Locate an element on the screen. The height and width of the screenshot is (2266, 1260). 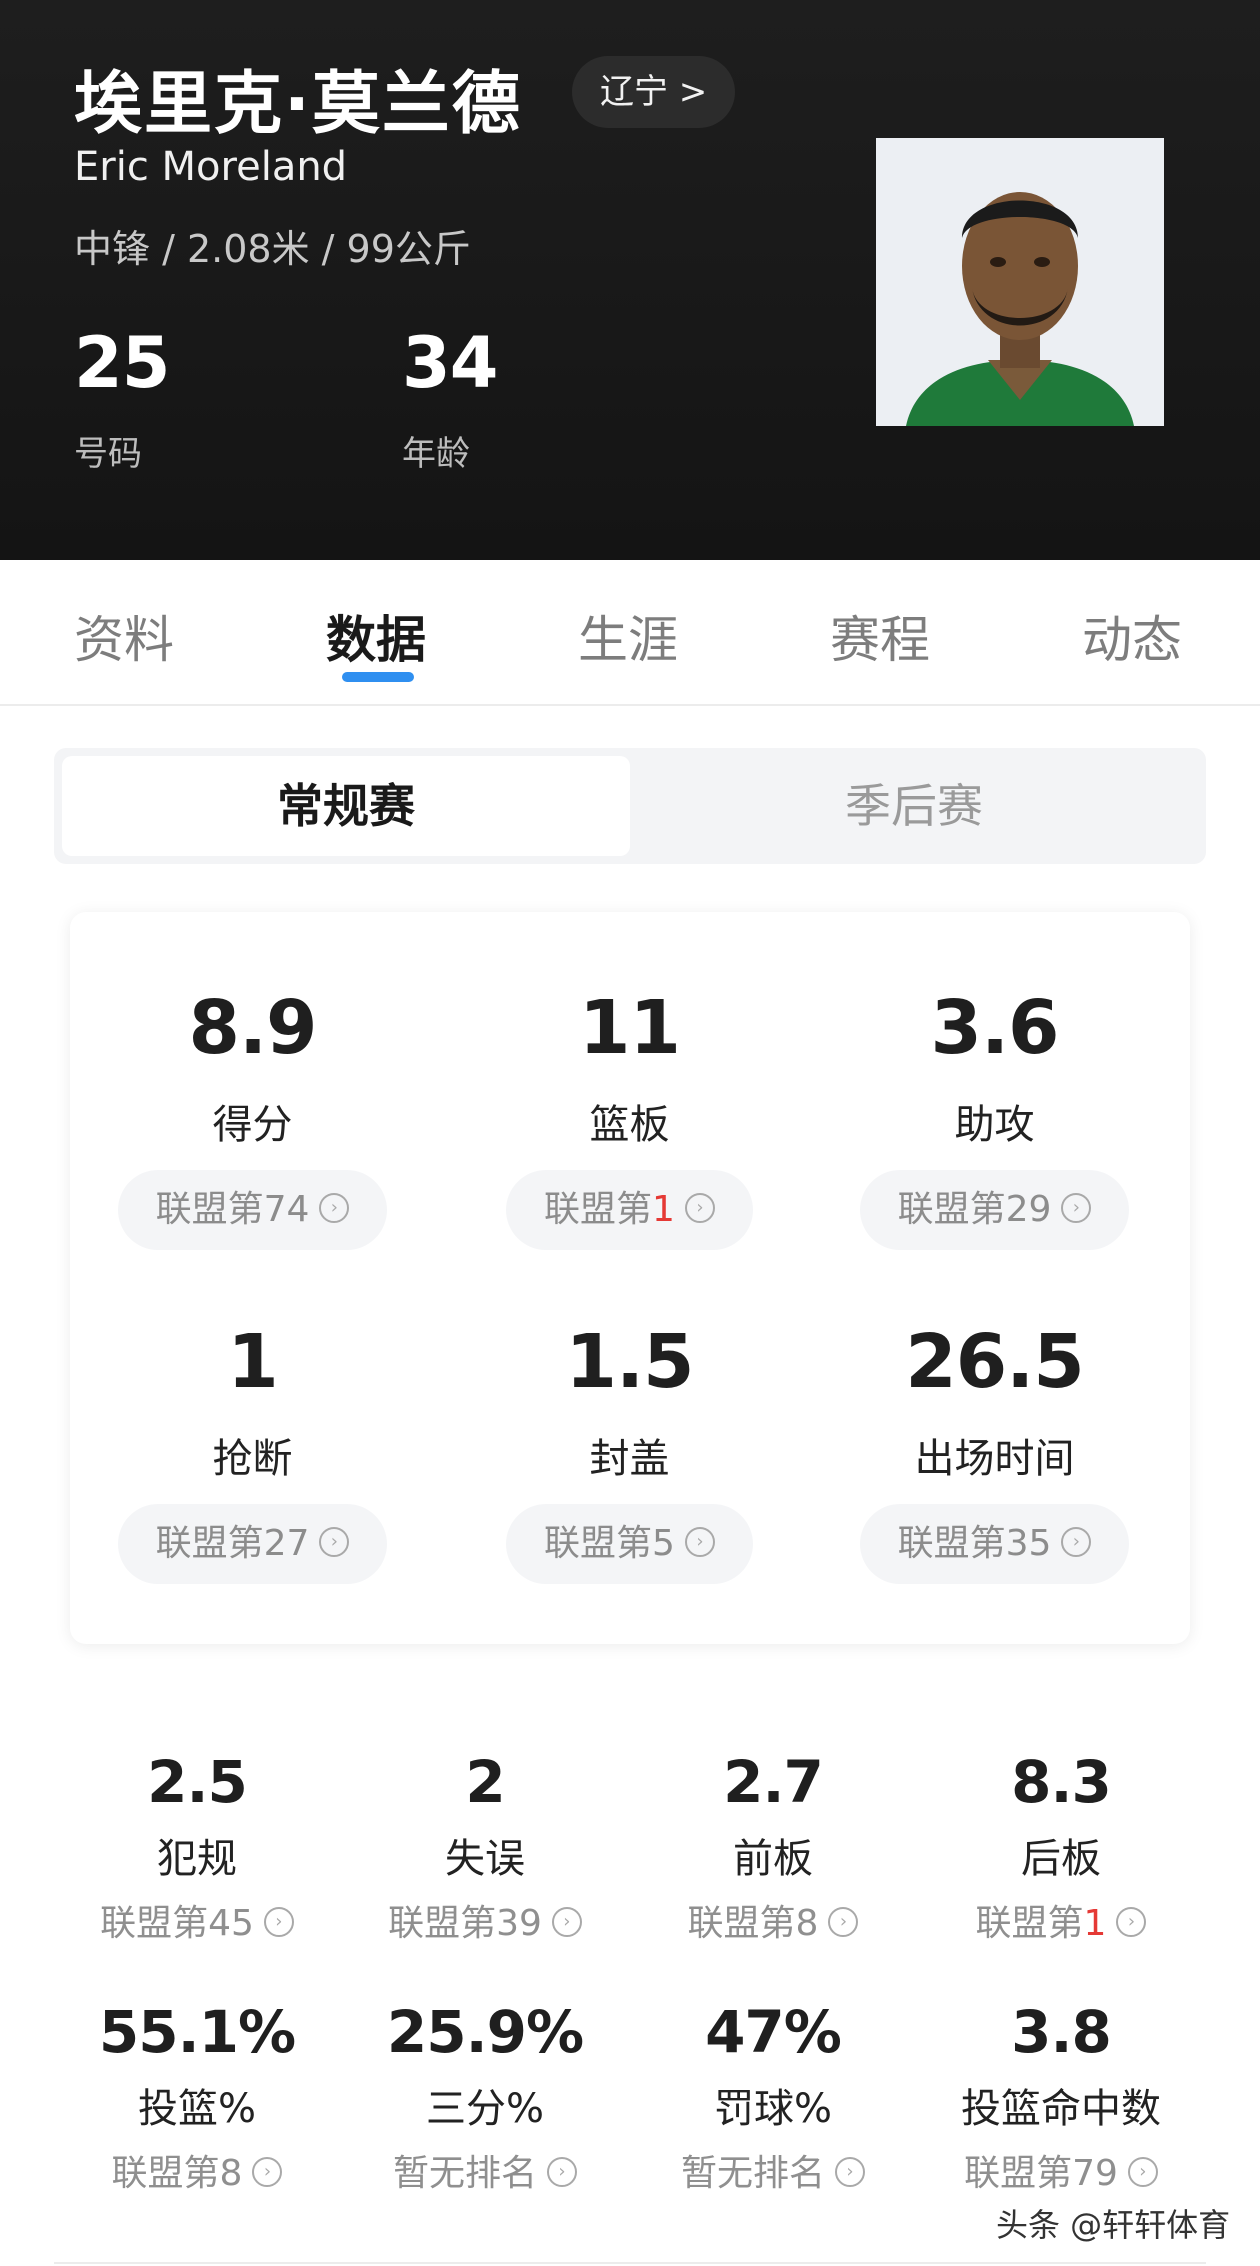
league-rank-button: 联盟第74 › is located at coordinates (252, 1210).